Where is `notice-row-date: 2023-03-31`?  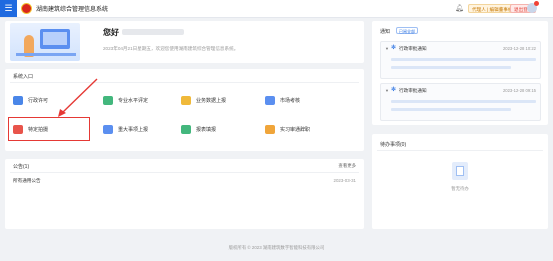 notice-row-date: 2023-03-31 is located at coordinates (344, 180).